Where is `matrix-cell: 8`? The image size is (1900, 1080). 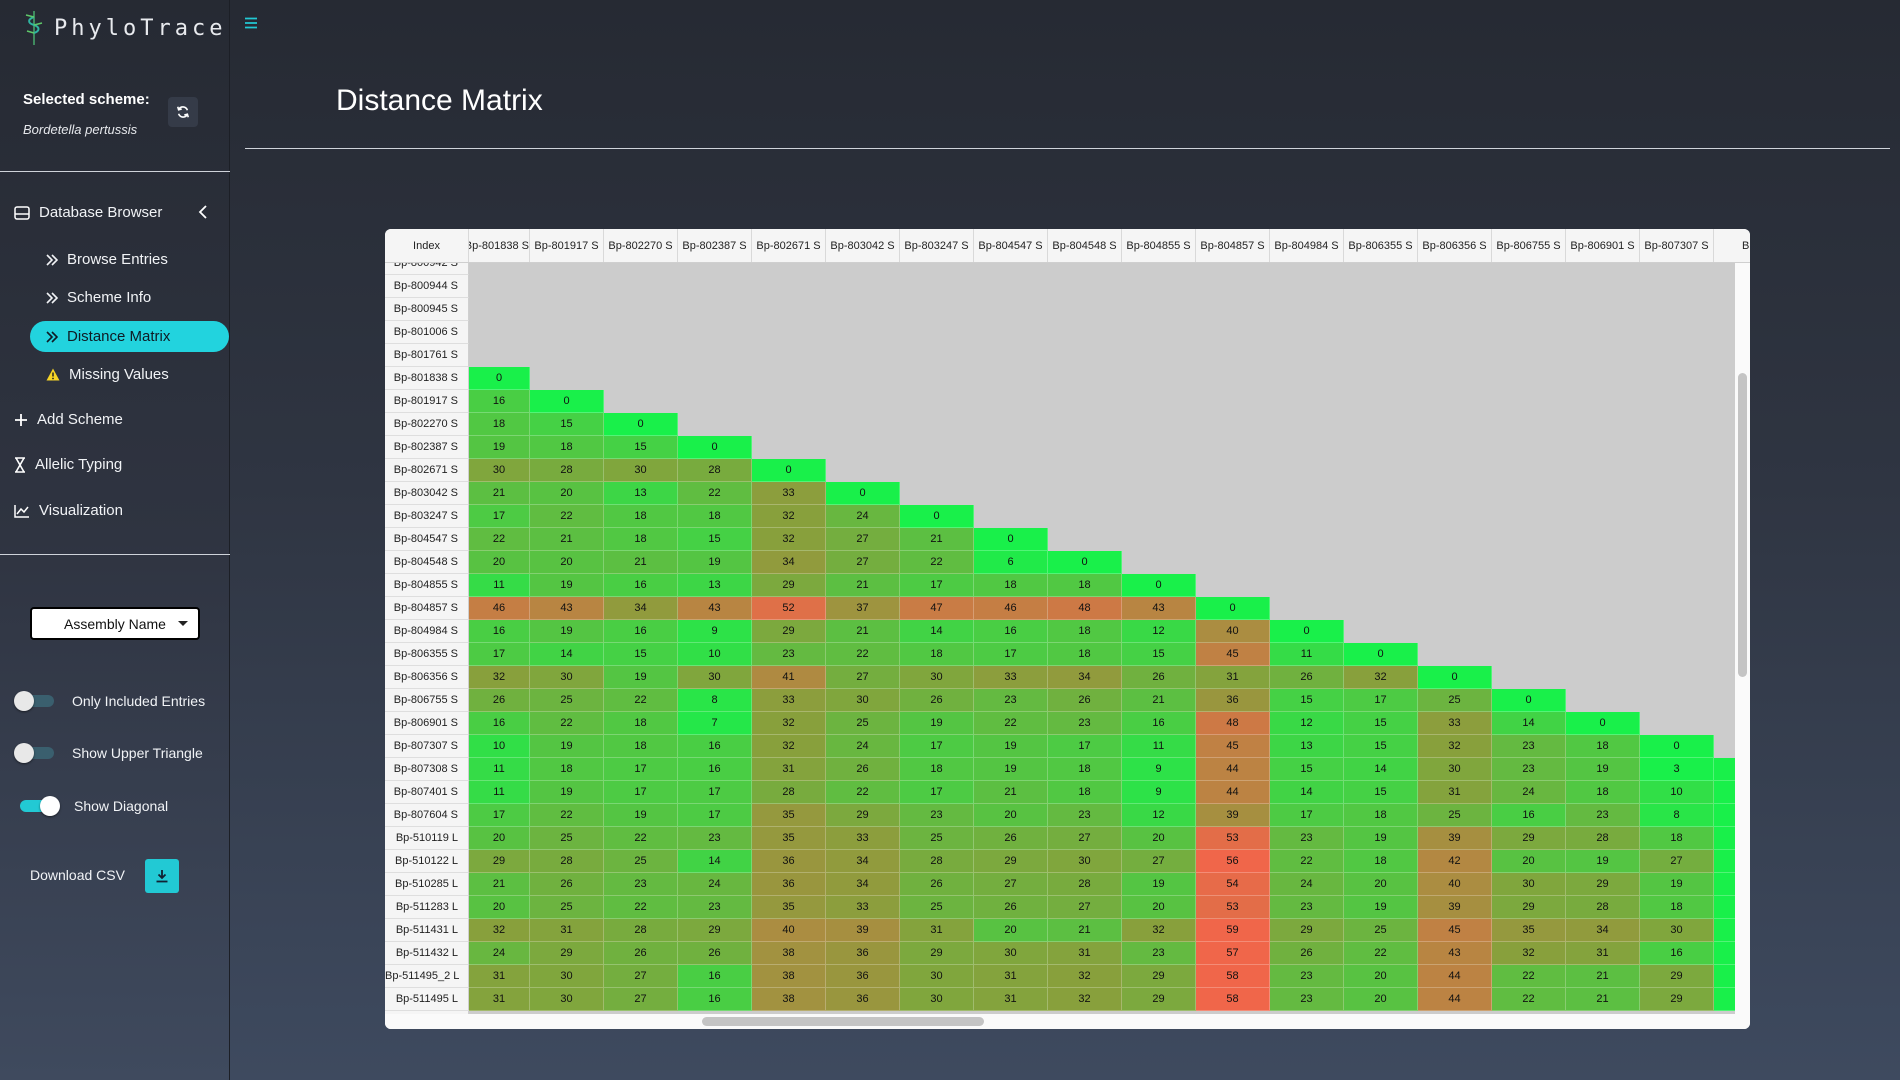 matrix-cell: 8 is located at coordinates (1677, 815).